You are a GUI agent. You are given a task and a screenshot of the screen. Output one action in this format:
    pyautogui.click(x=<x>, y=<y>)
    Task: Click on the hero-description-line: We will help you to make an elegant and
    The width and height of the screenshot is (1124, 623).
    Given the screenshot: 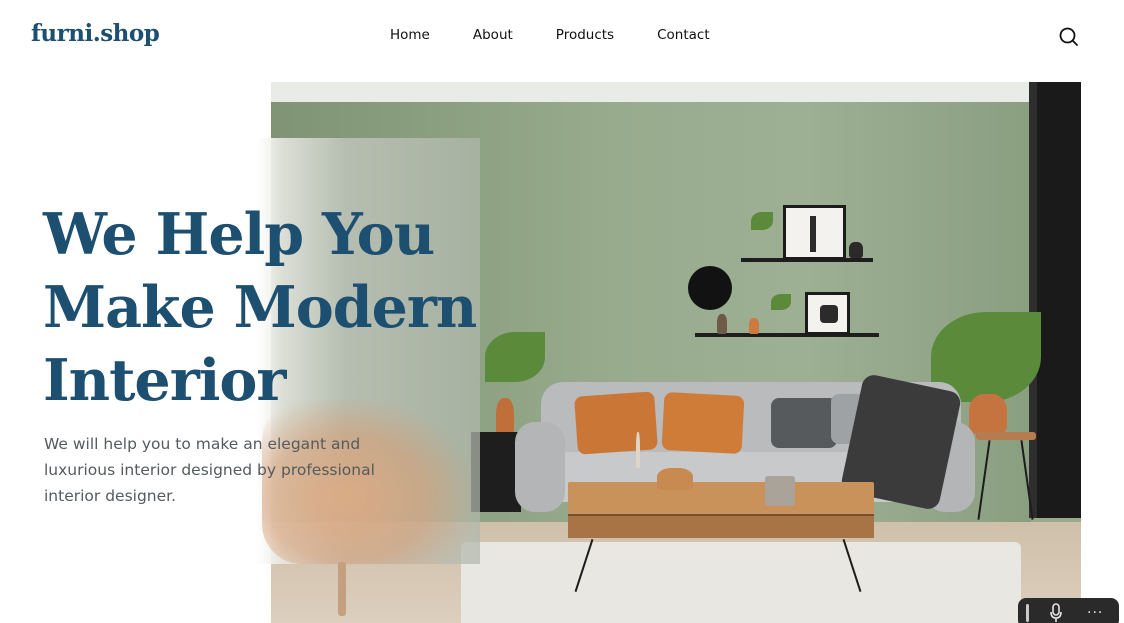 What is the action you would take?
    pyautogui.click(x=202, y=444)
    